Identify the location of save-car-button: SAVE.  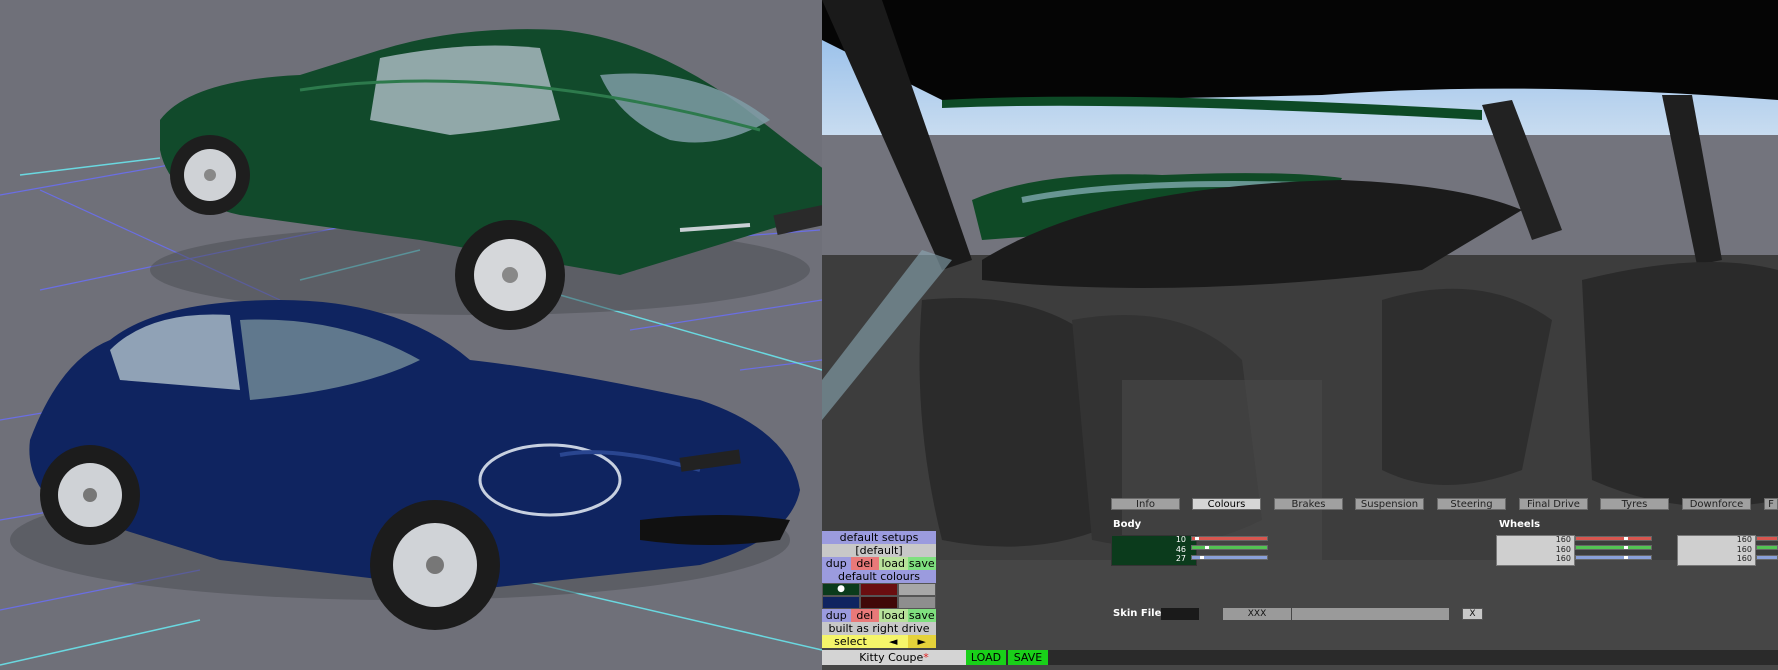
(1028, 657).